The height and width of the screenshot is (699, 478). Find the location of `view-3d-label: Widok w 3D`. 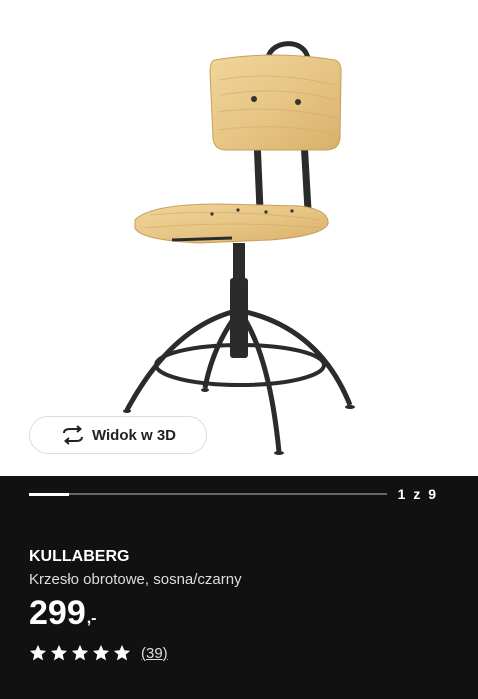

view-3d-label: Widok w 3D is located at coordinates (134, 435).